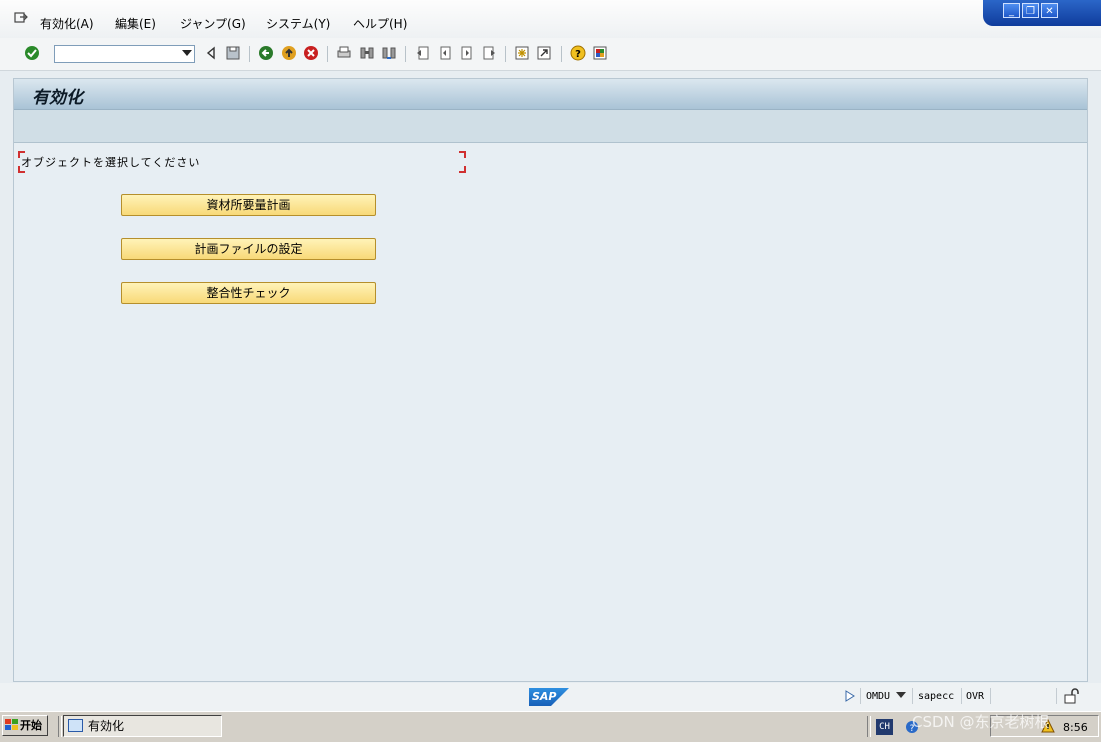  What do you see at coordinates (445, 53) in the screenshot?
I see `previous-page-icon` at bounding box center [445, 53].